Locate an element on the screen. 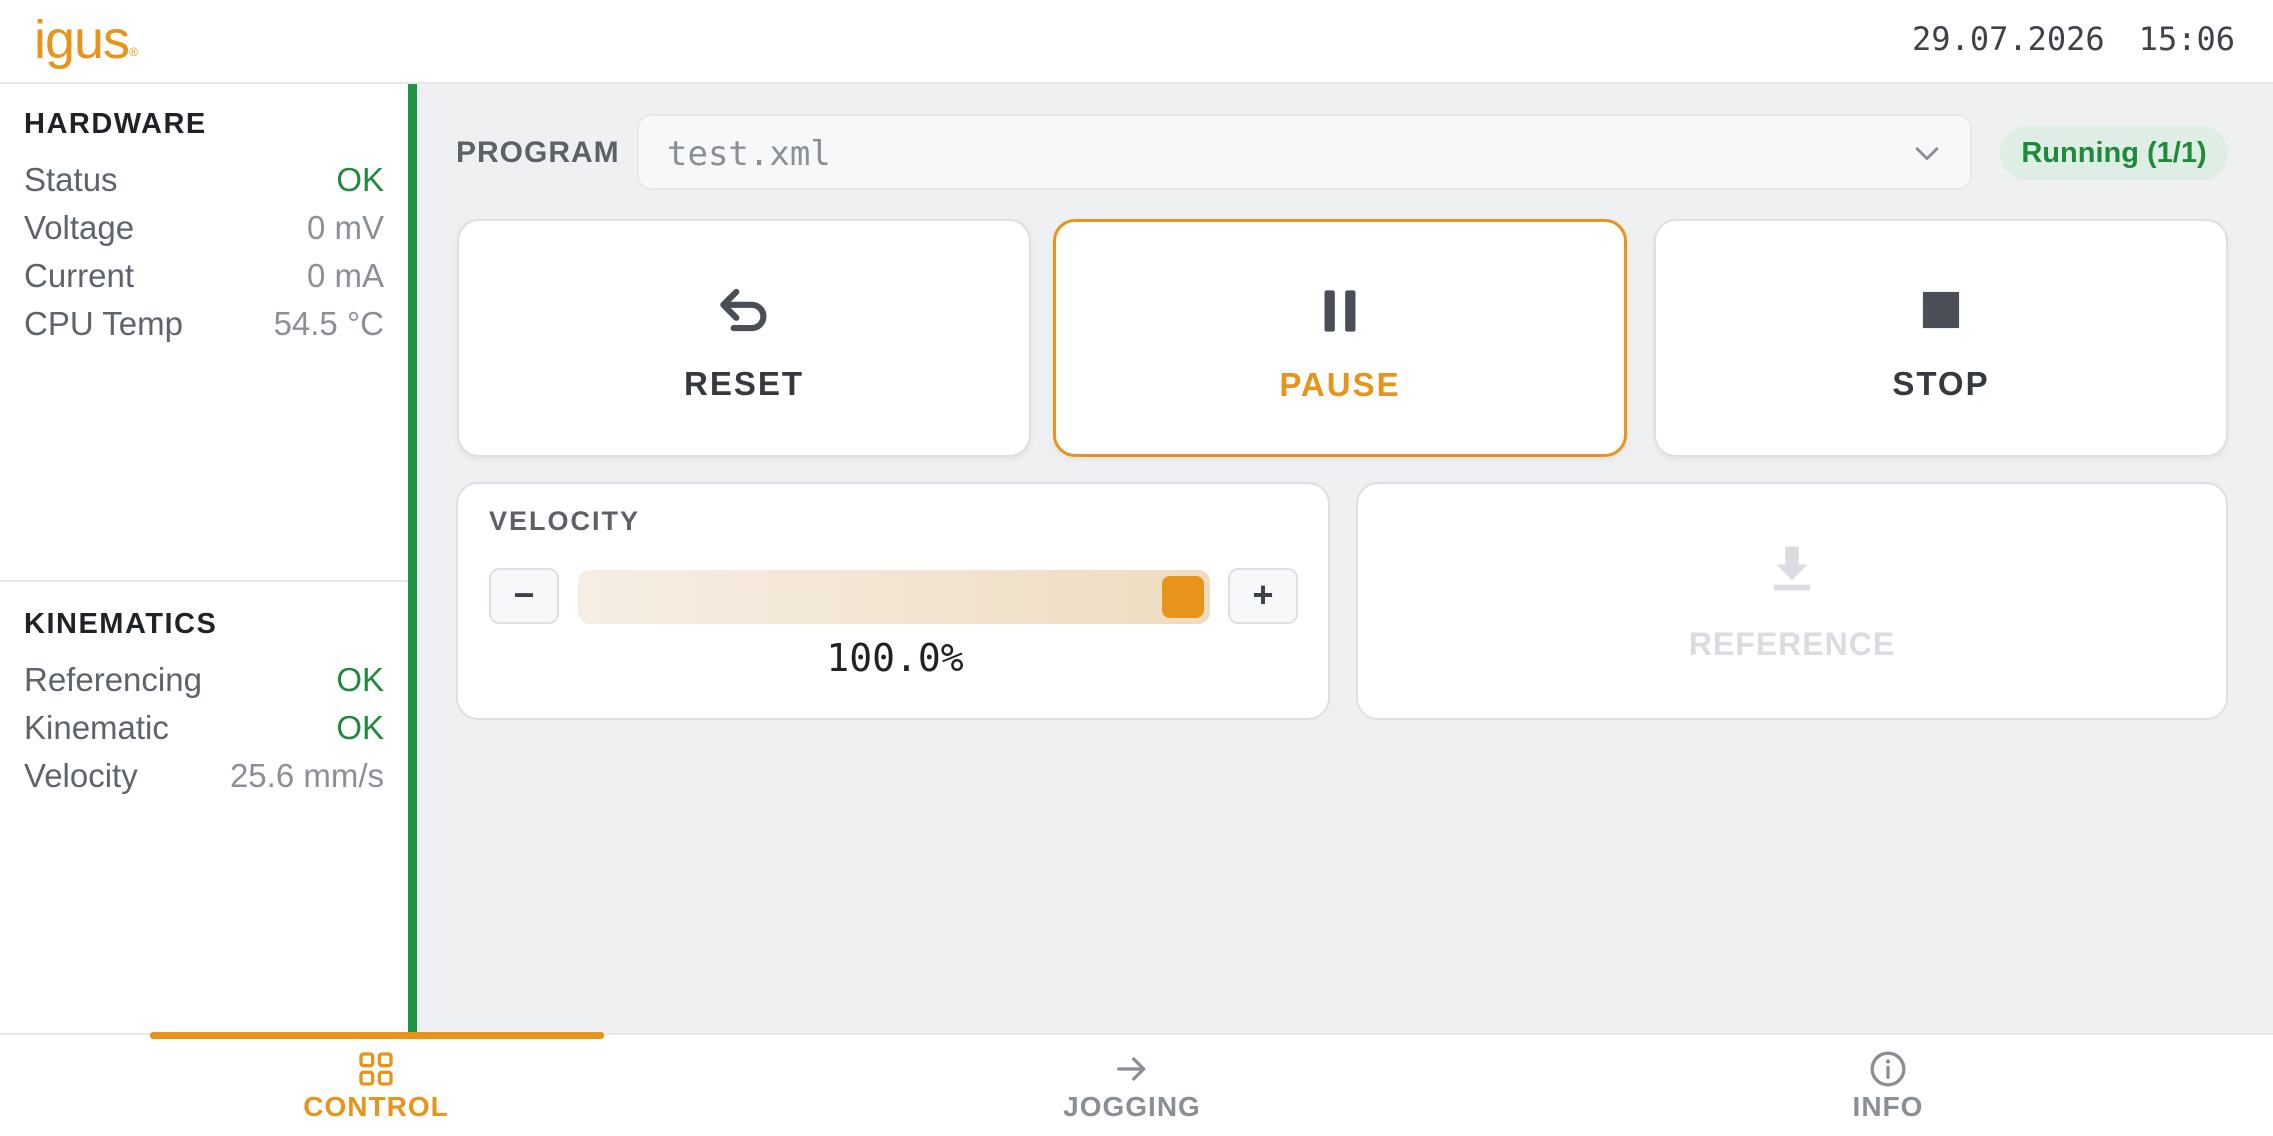 Image resolution: width=2273 pixels, height=1136 pixels. kinematic-value: OK is located at coordinates (360, 727).